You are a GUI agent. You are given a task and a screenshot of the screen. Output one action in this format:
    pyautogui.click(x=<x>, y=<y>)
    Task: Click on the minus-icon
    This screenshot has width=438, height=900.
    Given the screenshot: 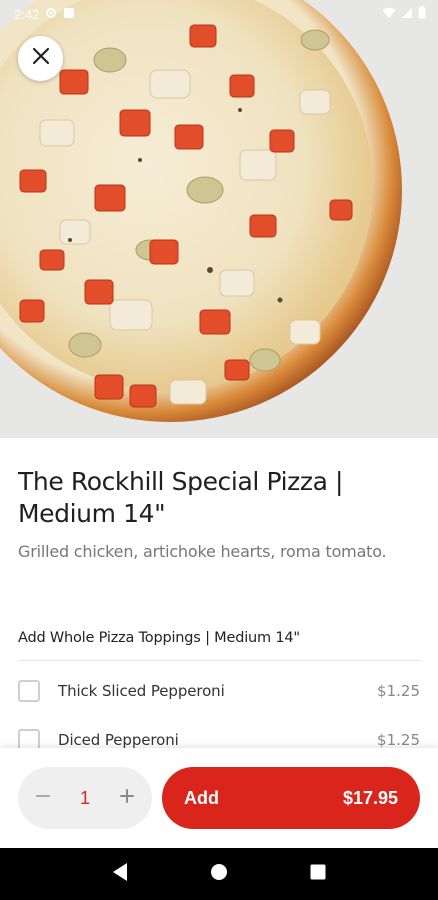 What is the action you would take?
    pyautogui.click(x=43, y=798)
    